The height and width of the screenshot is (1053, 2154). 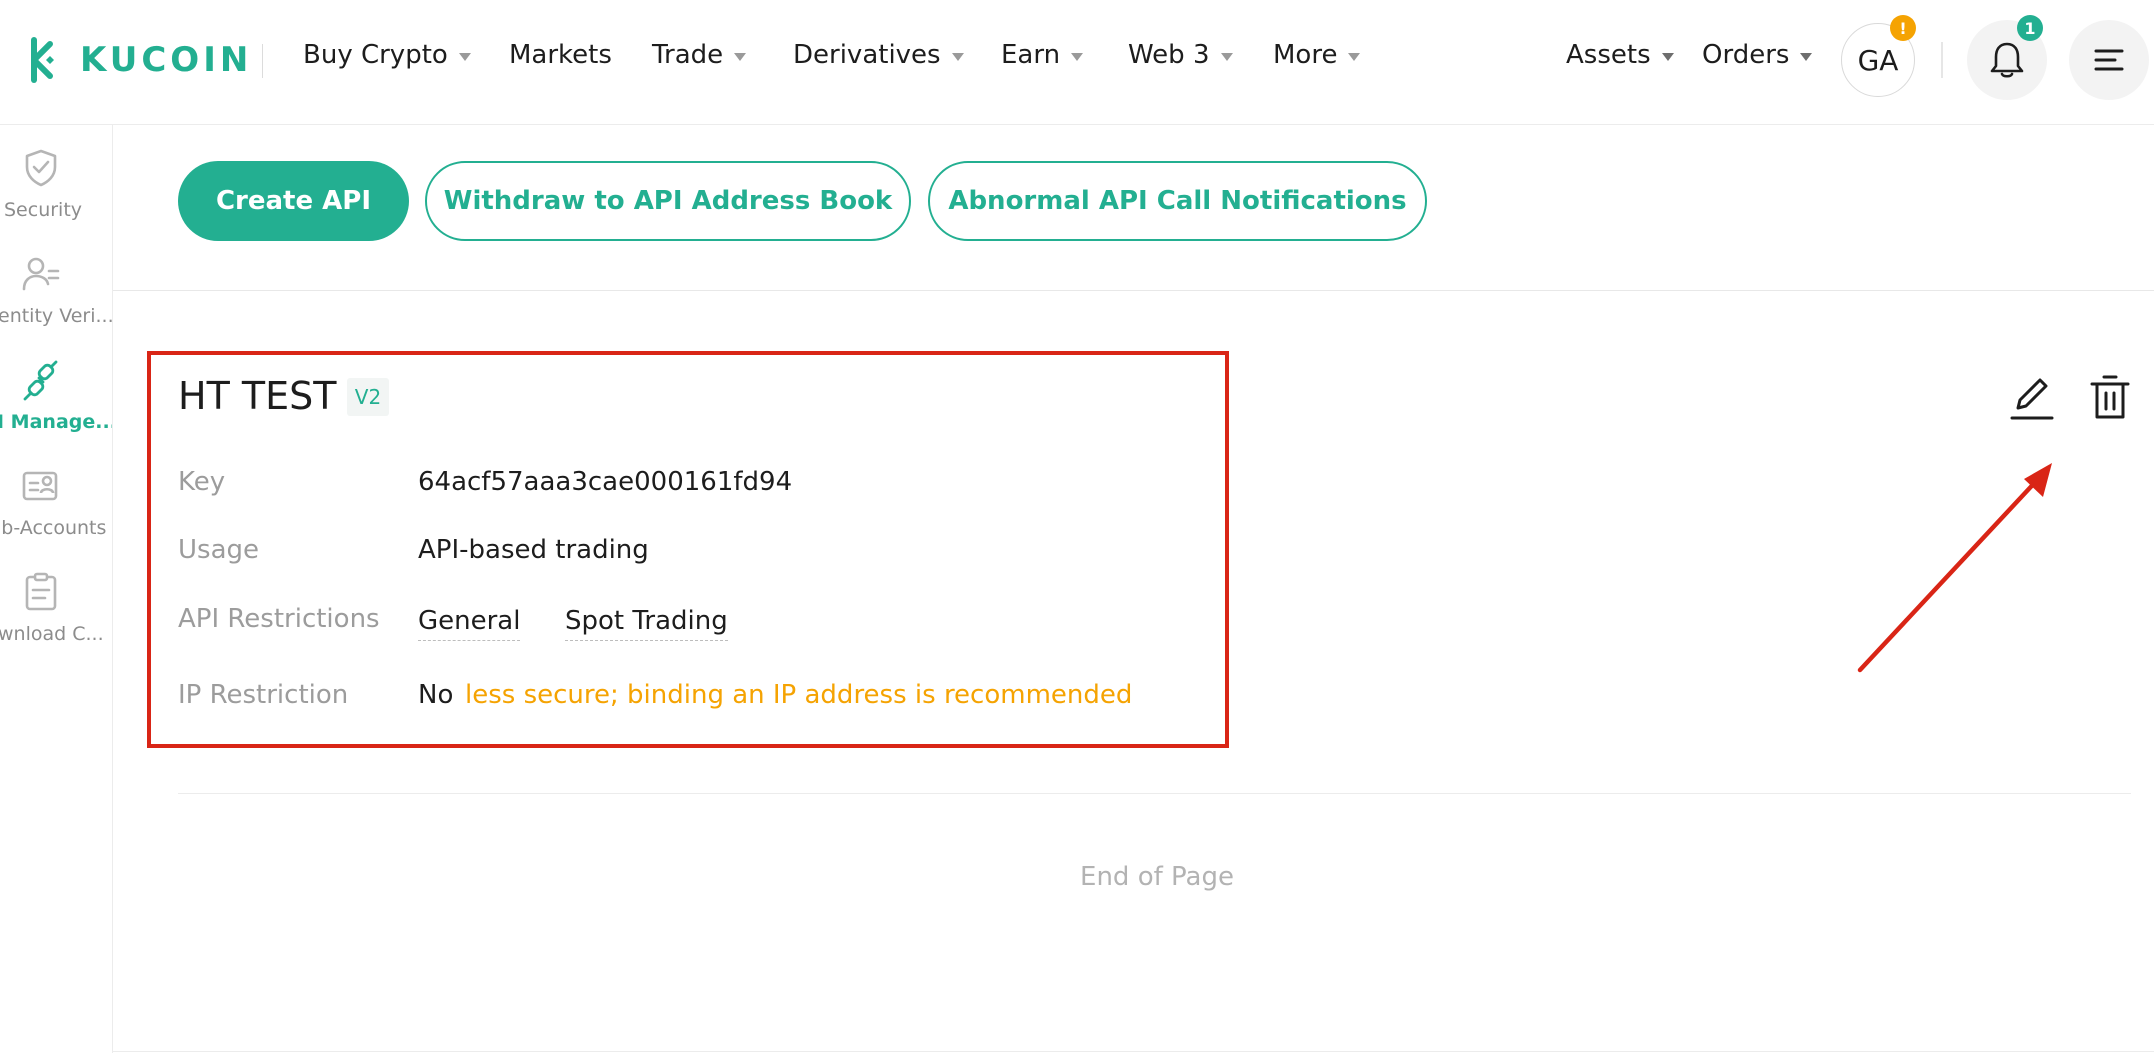 What do you see at coordinates (469, 623) in the screenshot?
I see `restriction-tag-general: General` at bounding box center [469, 623].